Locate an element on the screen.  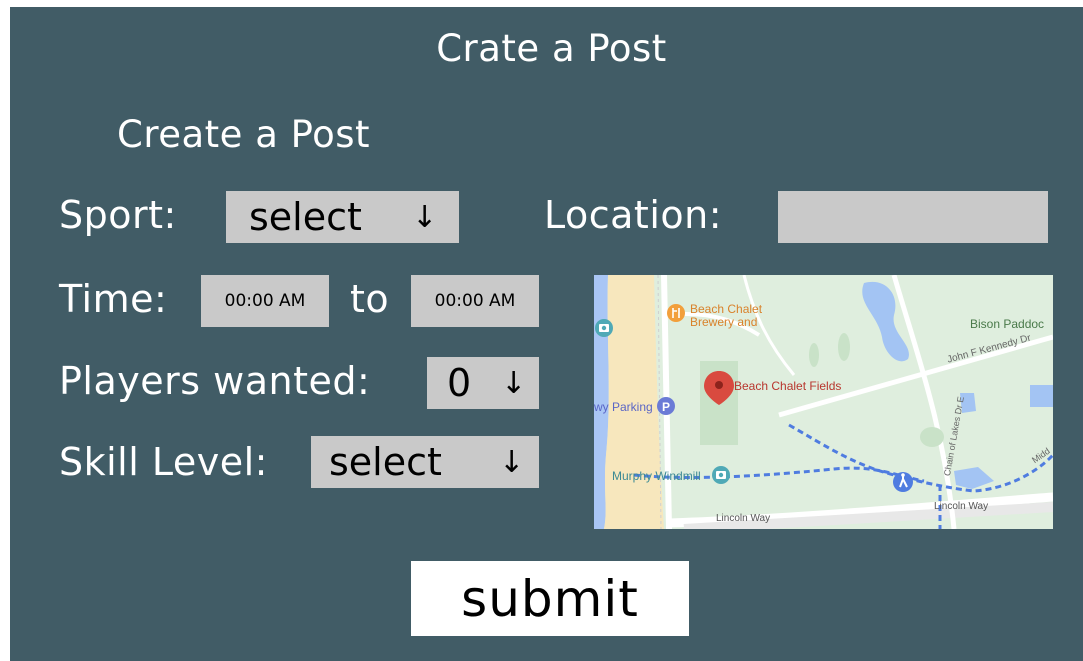
players-wanted-value: 0 is located at coordinates (459, 383).